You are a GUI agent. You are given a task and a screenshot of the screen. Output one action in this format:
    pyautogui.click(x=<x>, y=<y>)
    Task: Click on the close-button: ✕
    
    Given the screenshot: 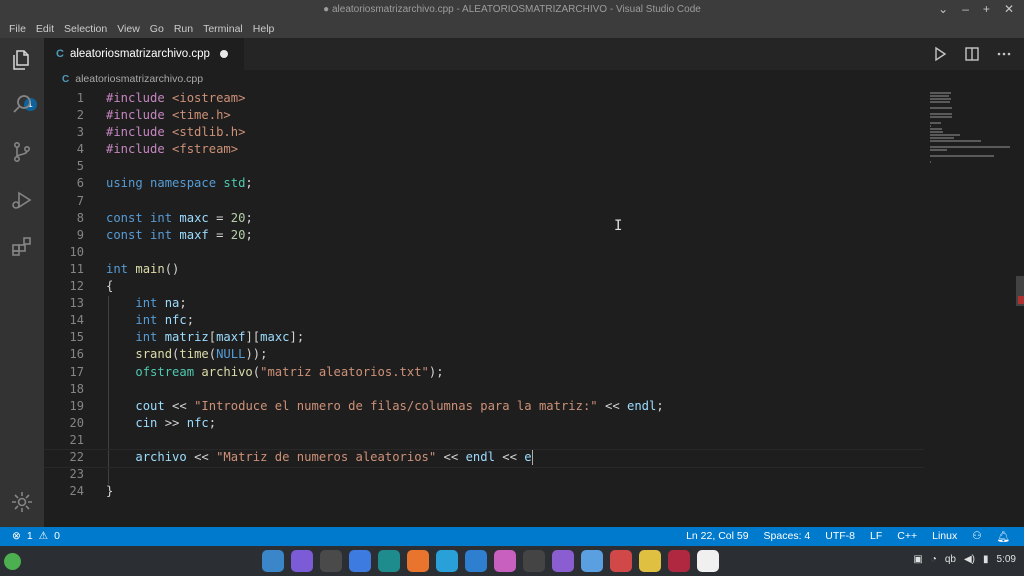 What is the action you would take?
    pyautogui.click(x=1009, y=9)
    